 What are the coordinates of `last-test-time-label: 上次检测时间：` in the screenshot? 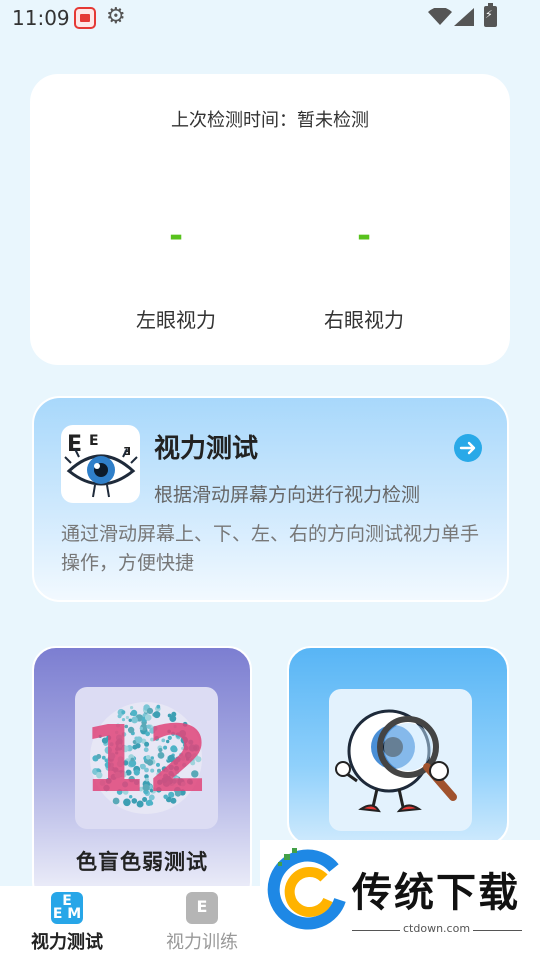 It's located at (234, 120).